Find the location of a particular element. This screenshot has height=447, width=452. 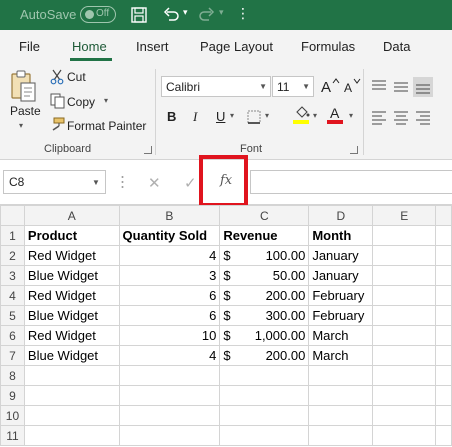

column-header-f is located at coordinates (443, 215).